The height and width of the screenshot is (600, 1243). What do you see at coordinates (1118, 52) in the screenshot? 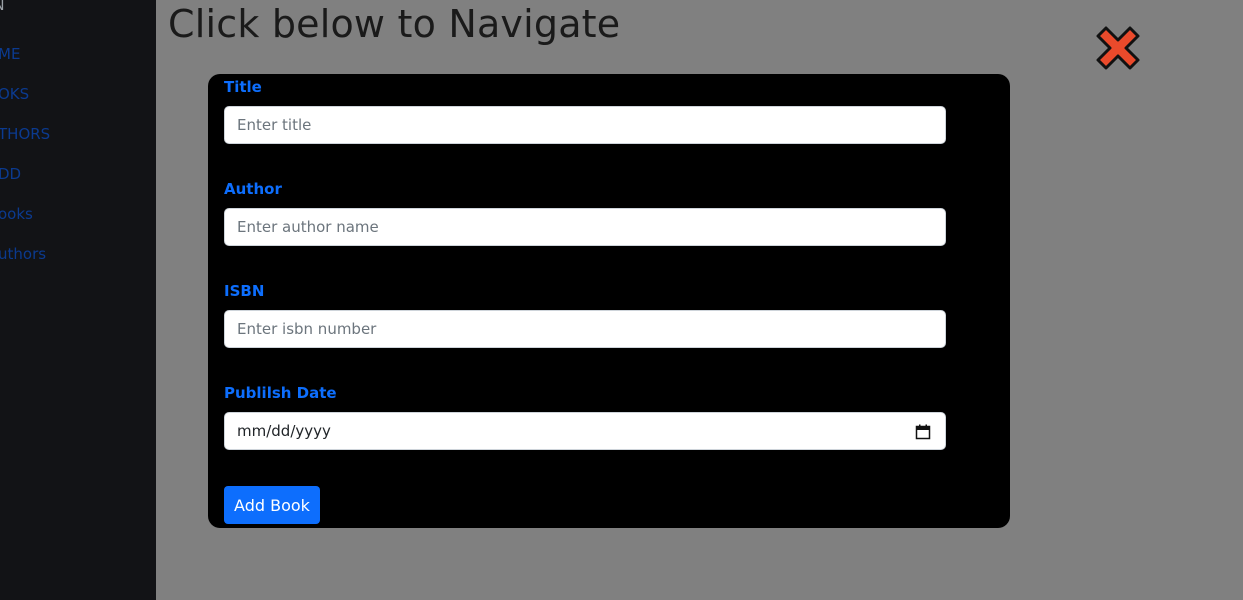
I see `close-icon` at bounding box center [1118, 52].